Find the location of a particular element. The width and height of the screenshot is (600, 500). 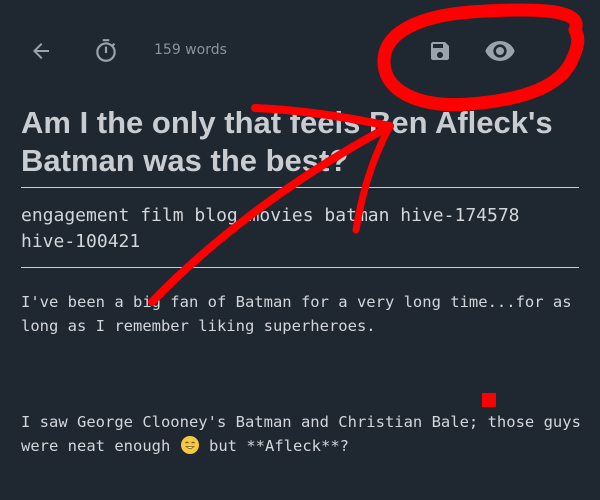

back-button is located at coordinates (41, 51).